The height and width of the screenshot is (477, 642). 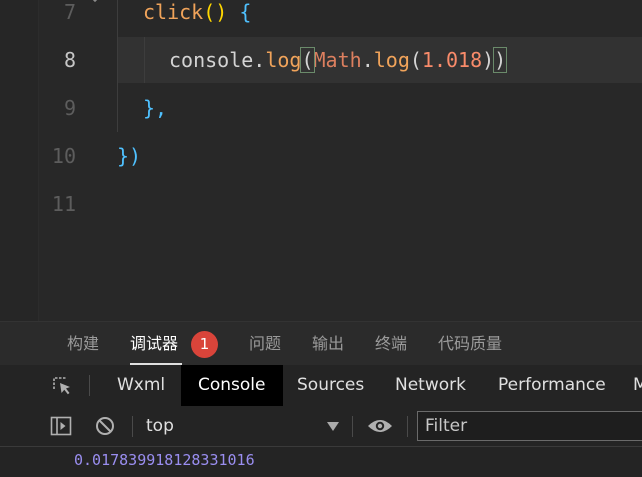 I want to click on tab-terminal: 终端, so click(x=391, y=344).